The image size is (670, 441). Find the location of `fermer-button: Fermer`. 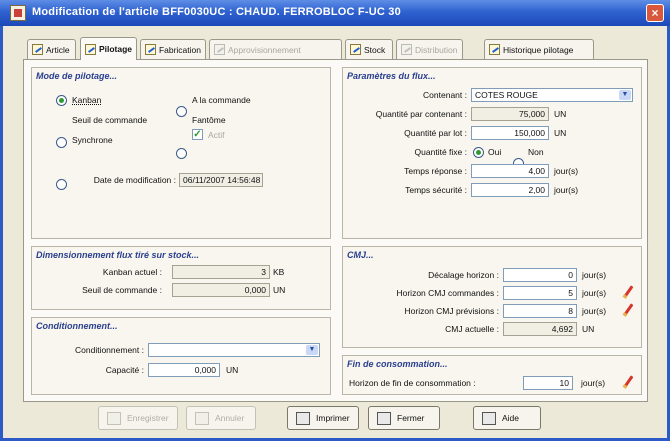

fermer-button: Fermer is located at coordinates (404, 418).